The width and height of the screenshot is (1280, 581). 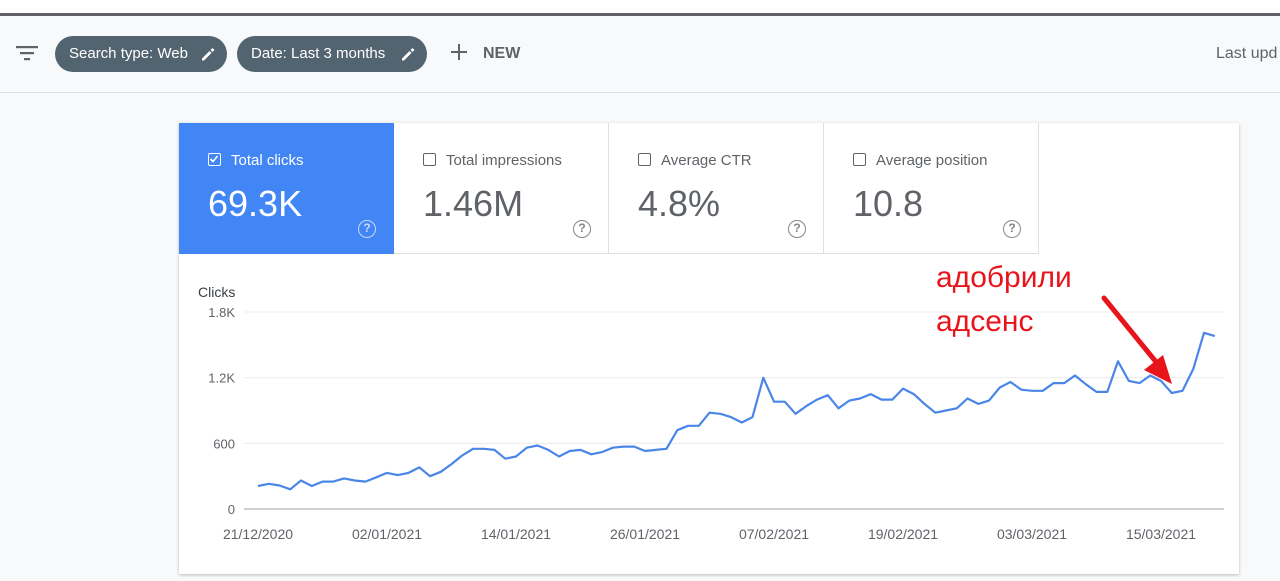 What do you see at coordinates (258, 534) in the screenshot?
I see `x-tick-label: 21/12/2020` at bounding box center [258, 534].